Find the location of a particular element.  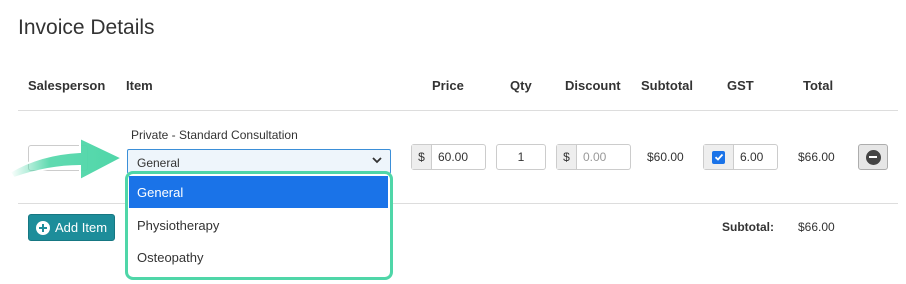

checkmark-icon is located at coordinates (718, 157).